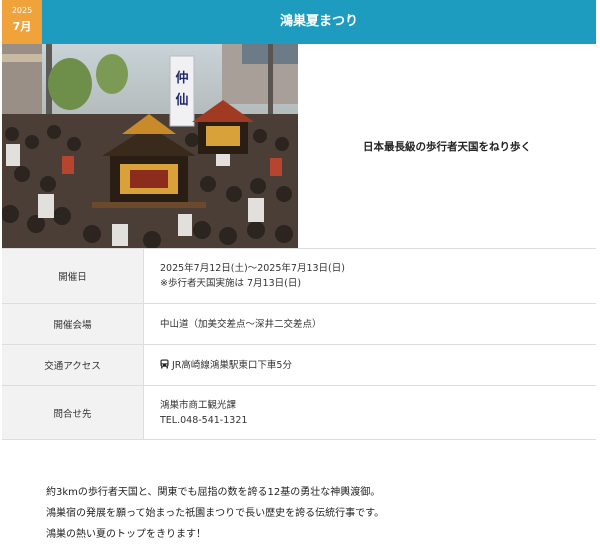 Image resolution: width=600 pixels, height=552 pixels. What do you see at coordinates (215, 513) in the screenshot?
I see `description-line-2: 鴻巣宿の発展を願って始まった祇園まつりで長い歴史を誇る伝統行事です。` at bounding box center [215, 513].